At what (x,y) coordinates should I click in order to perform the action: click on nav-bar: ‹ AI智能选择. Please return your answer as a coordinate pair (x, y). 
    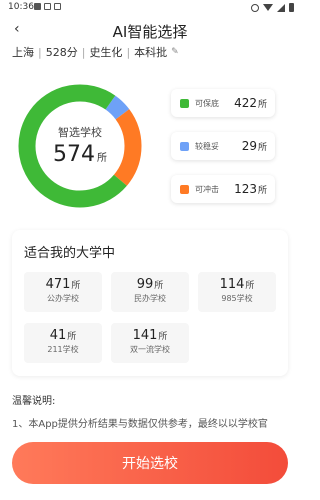
    Looking at the image, I should click on (150, 30).